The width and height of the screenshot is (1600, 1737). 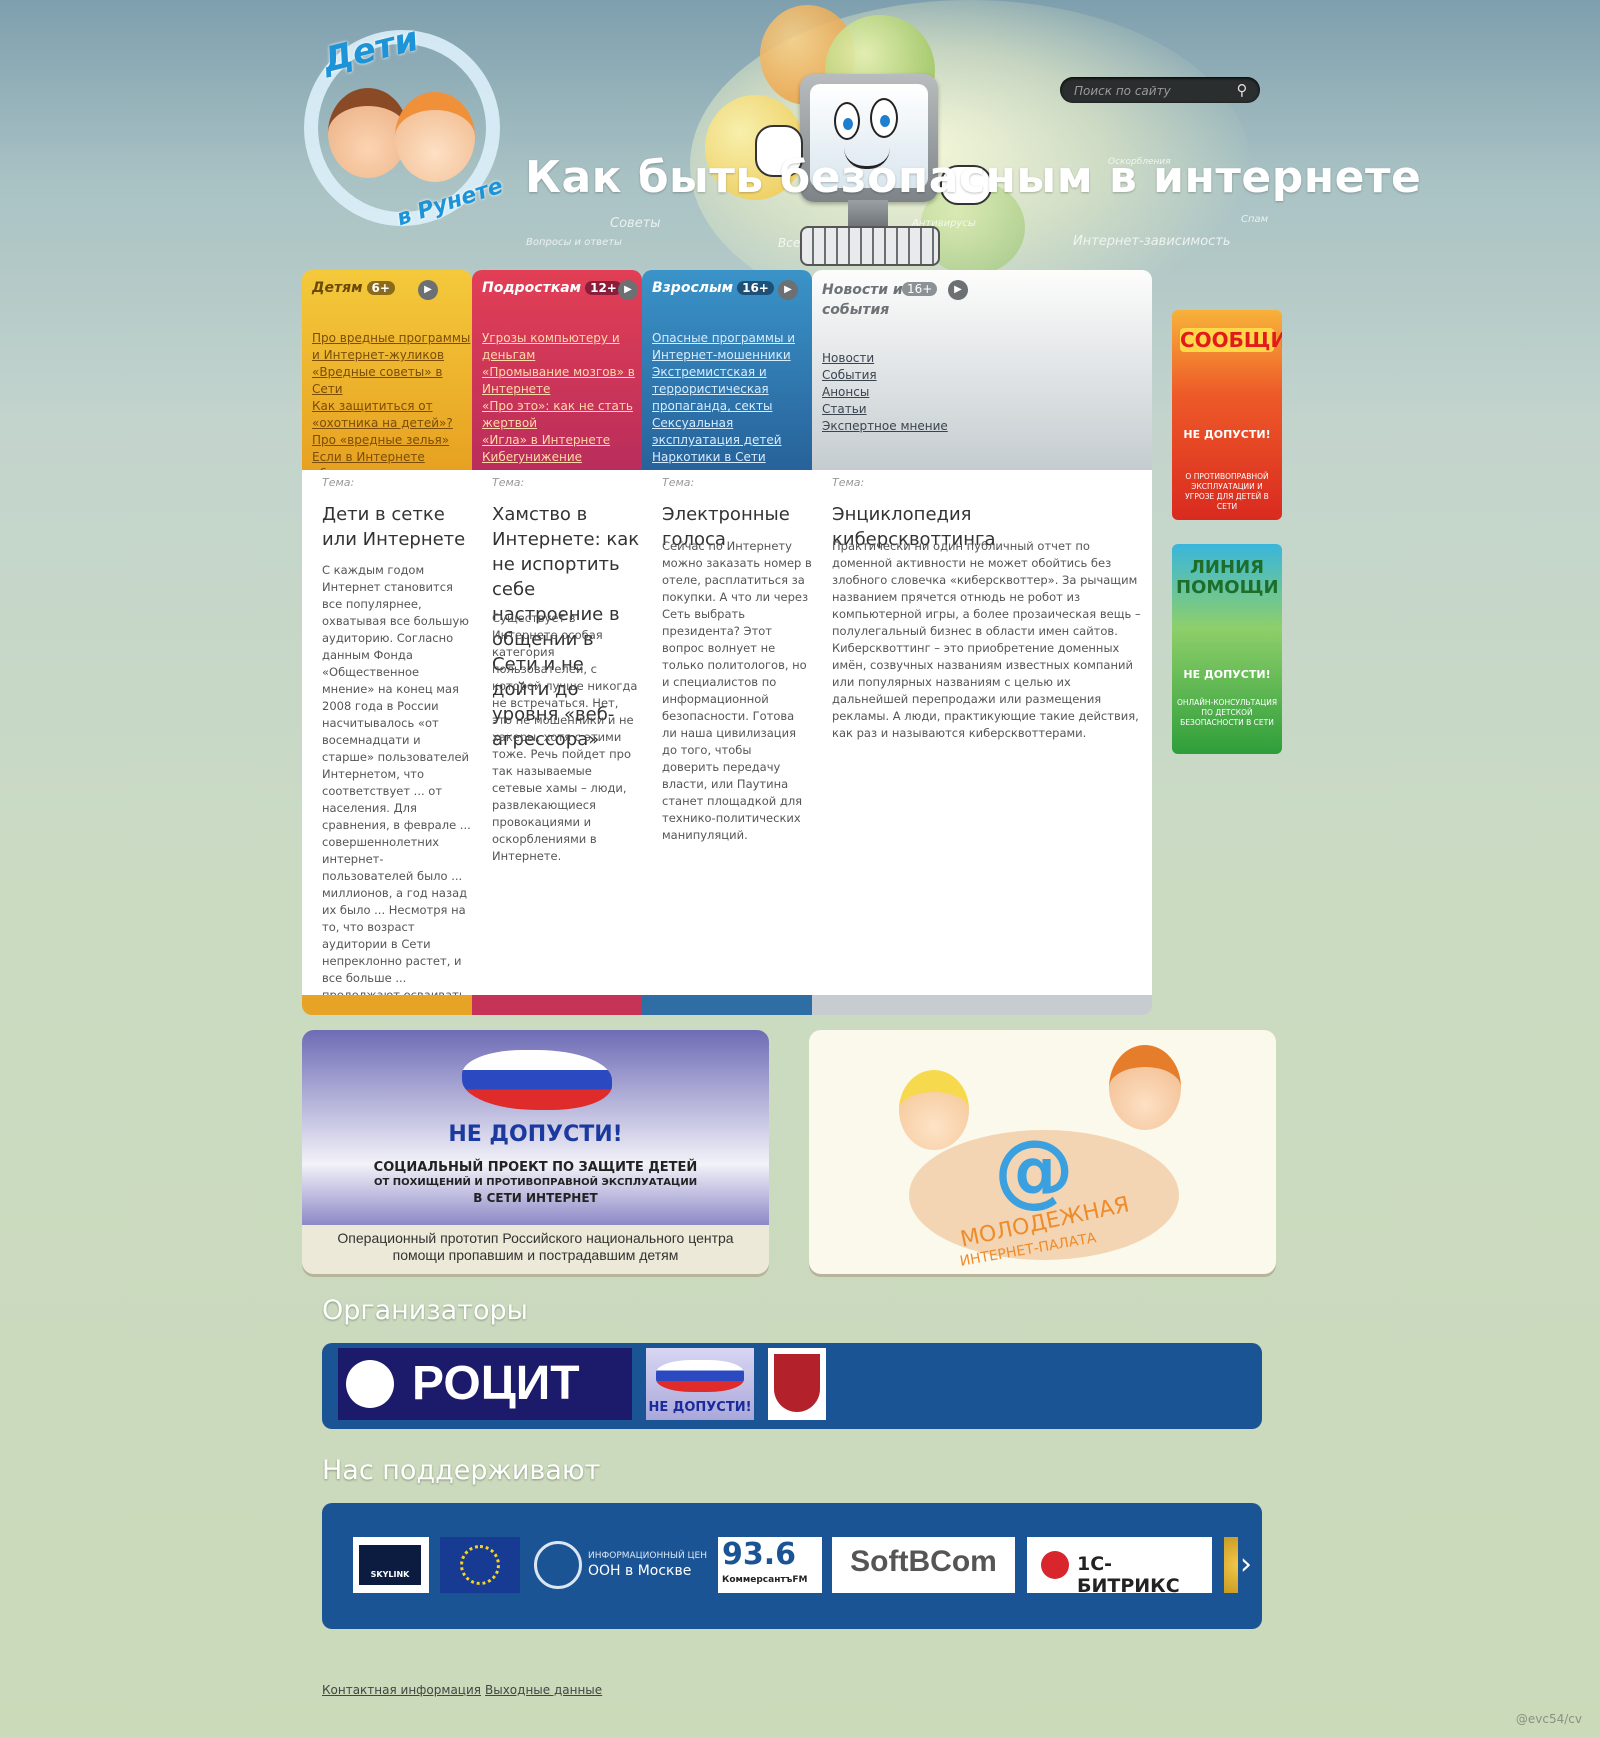 I want to click on tab-kids: Детям 6+, so click(x=353, y=288).